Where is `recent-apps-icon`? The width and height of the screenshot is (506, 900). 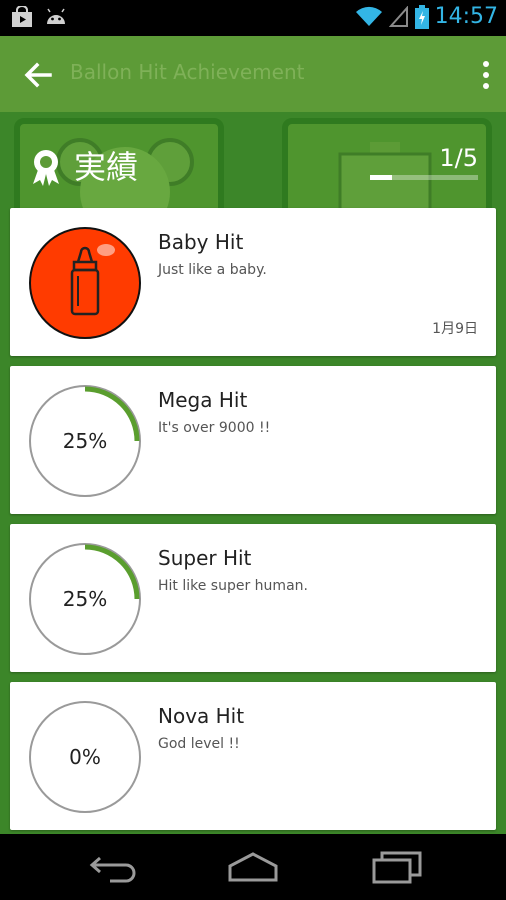
recent-apps-icon is located at coordinates (397, 867).